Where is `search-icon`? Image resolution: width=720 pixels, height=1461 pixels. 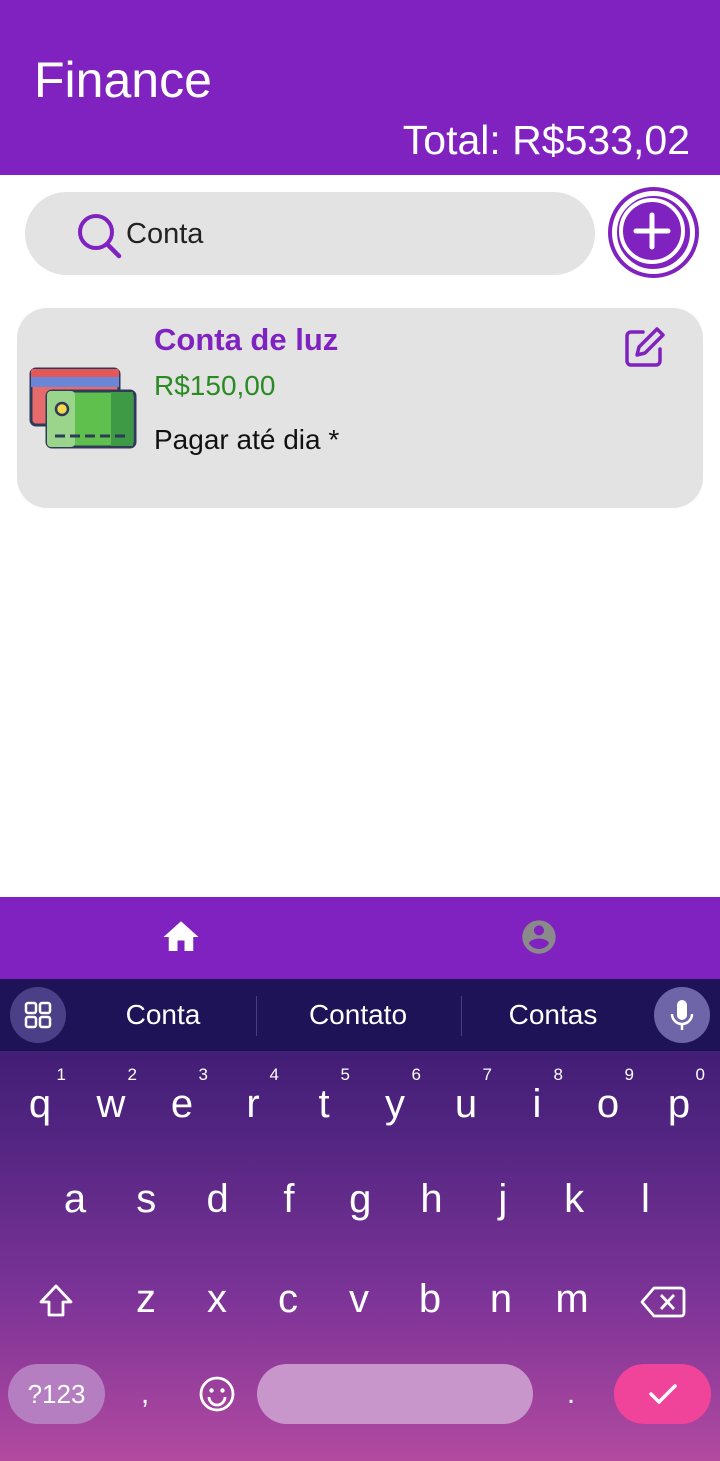
search-icon is located at coordinates (100, 236).